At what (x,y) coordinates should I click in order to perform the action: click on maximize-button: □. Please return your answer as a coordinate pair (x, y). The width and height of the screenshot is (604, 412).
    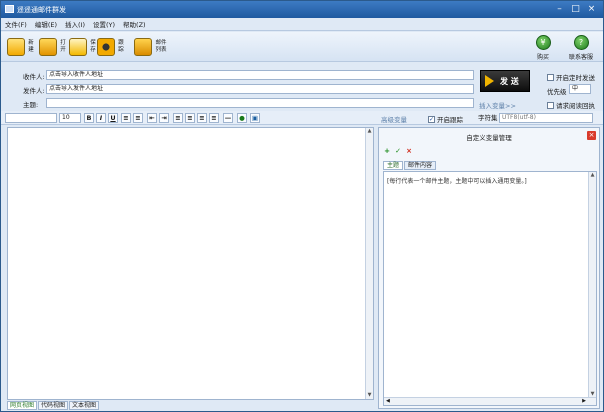
    Looking at the image, I should click on (575, 9).